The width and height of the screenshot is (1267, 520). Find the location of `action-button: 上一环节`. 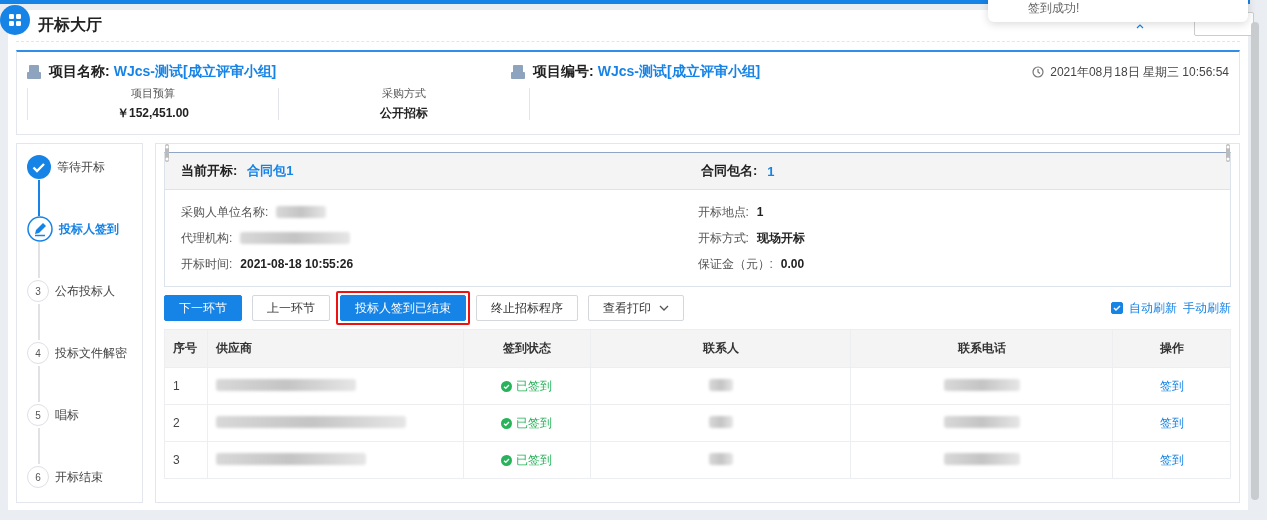

action-button: 上一环节 is located at coordinates (291, 308).